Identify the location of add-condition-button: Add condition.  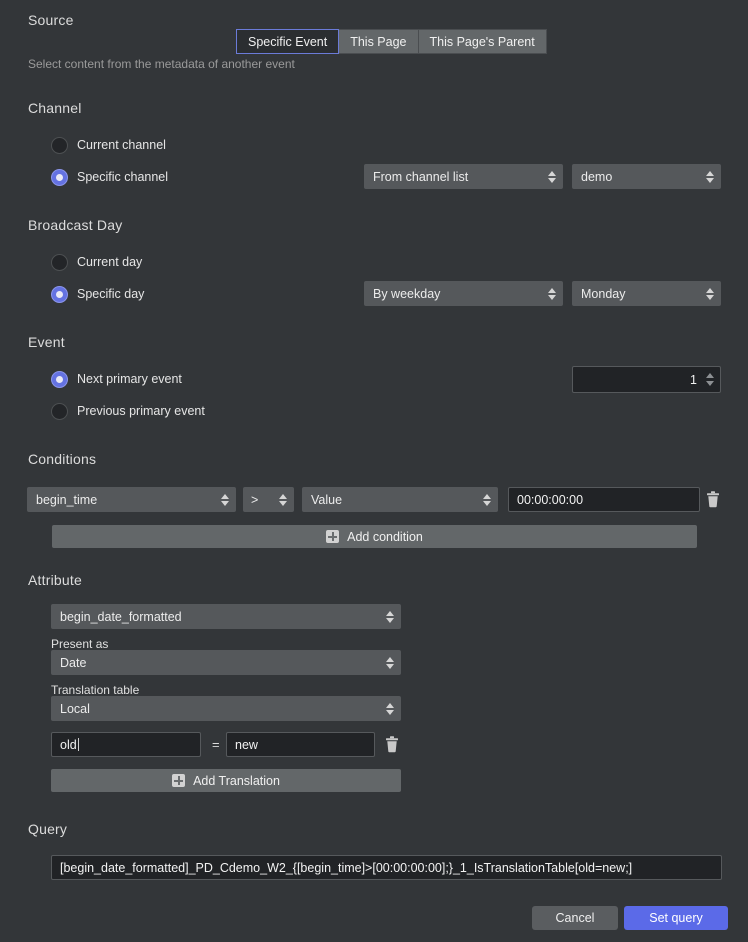
(374, 536).